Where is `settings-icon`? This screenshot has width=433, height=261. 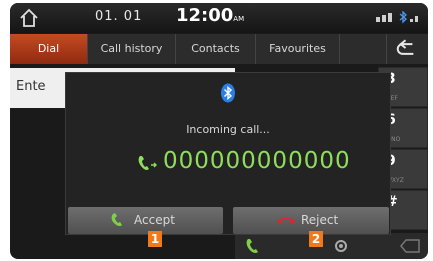 settings-icon is located at coordinates (341, 246).